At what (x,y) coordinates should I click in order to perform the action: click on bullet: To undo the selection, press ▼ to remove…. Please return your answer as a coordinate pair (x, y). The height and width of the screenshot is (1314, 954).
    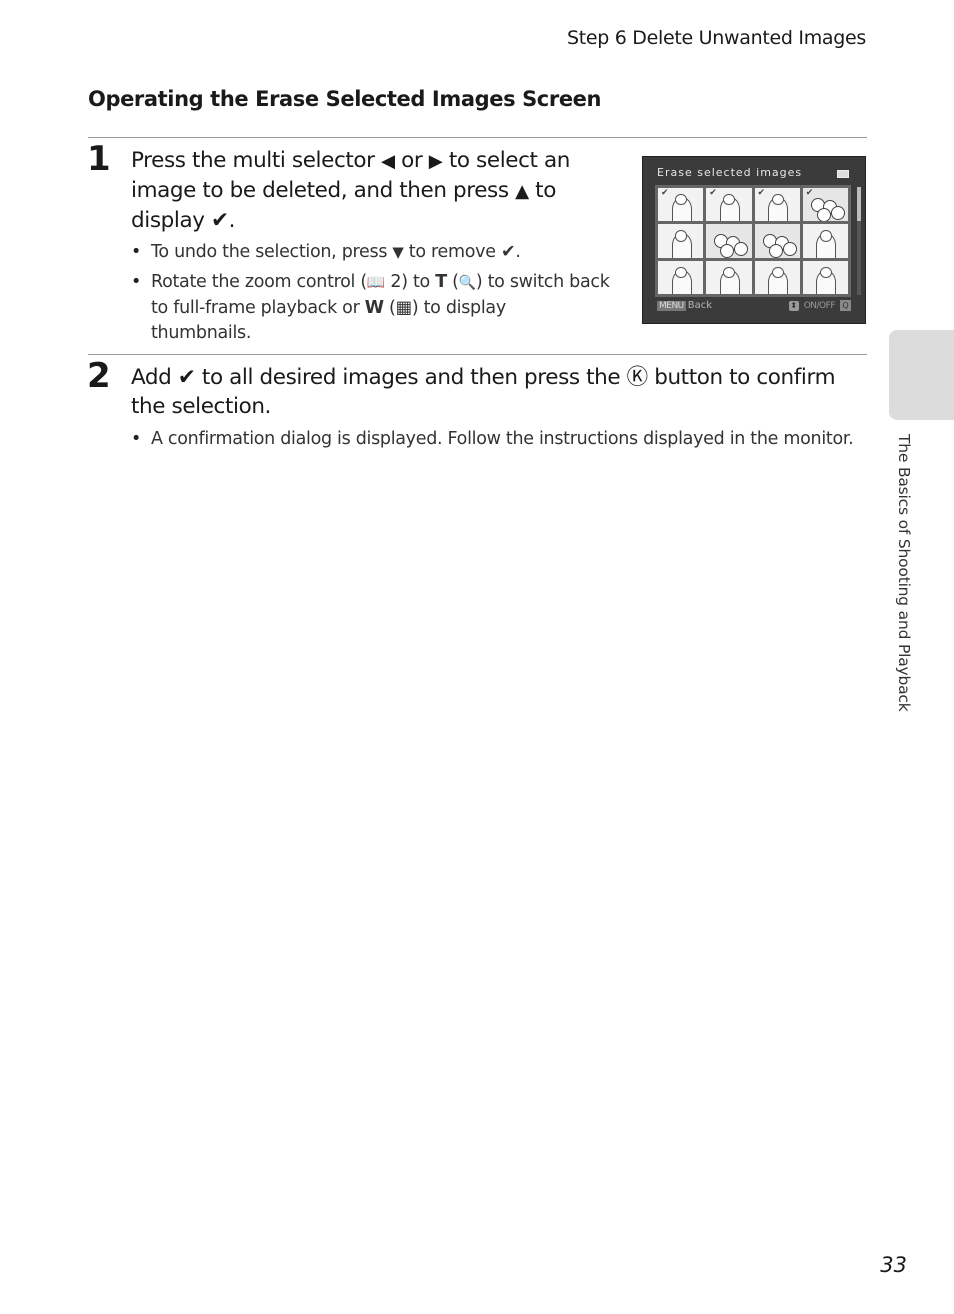
    Looking at the image, I should click on (371, 252).